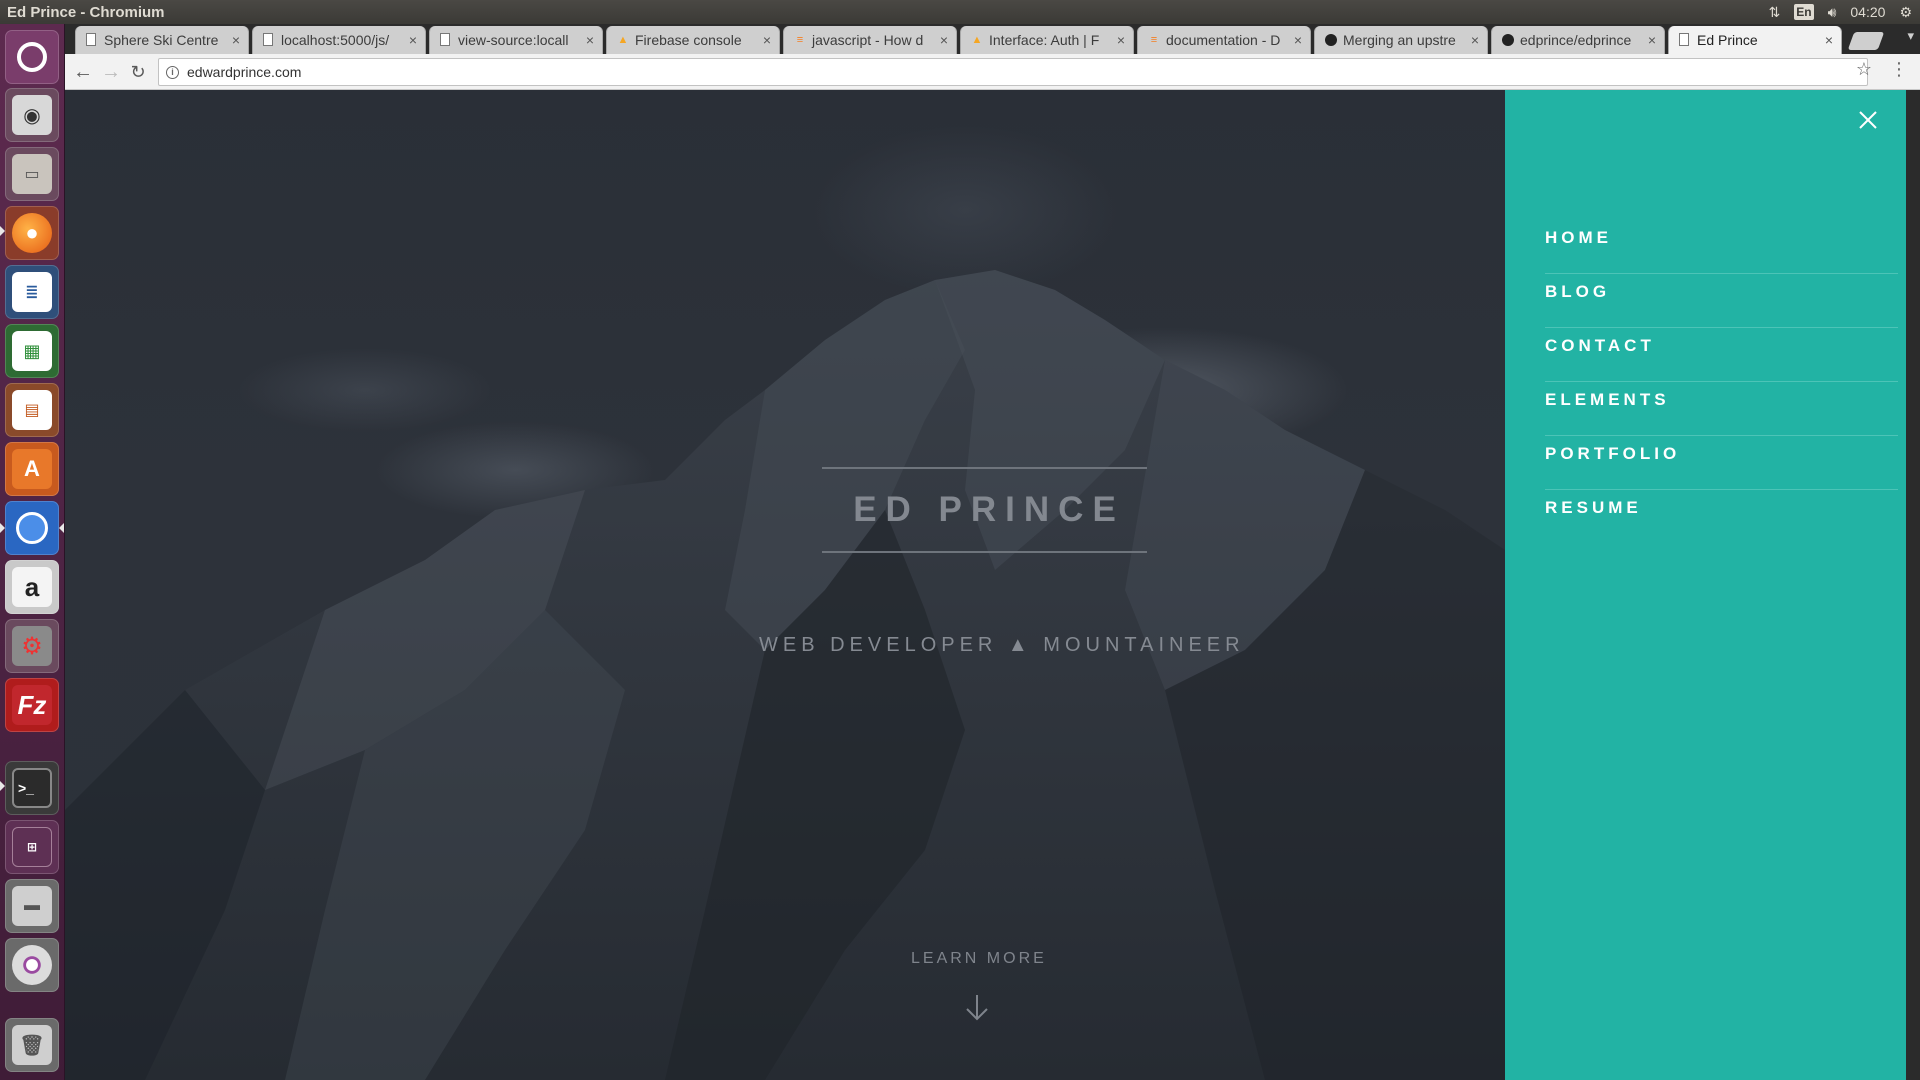 Image resolution: width=1920 pixels, height=1080 pixels. I want to click on tab-title: Sphere Ski Centre, so click(161, 40).